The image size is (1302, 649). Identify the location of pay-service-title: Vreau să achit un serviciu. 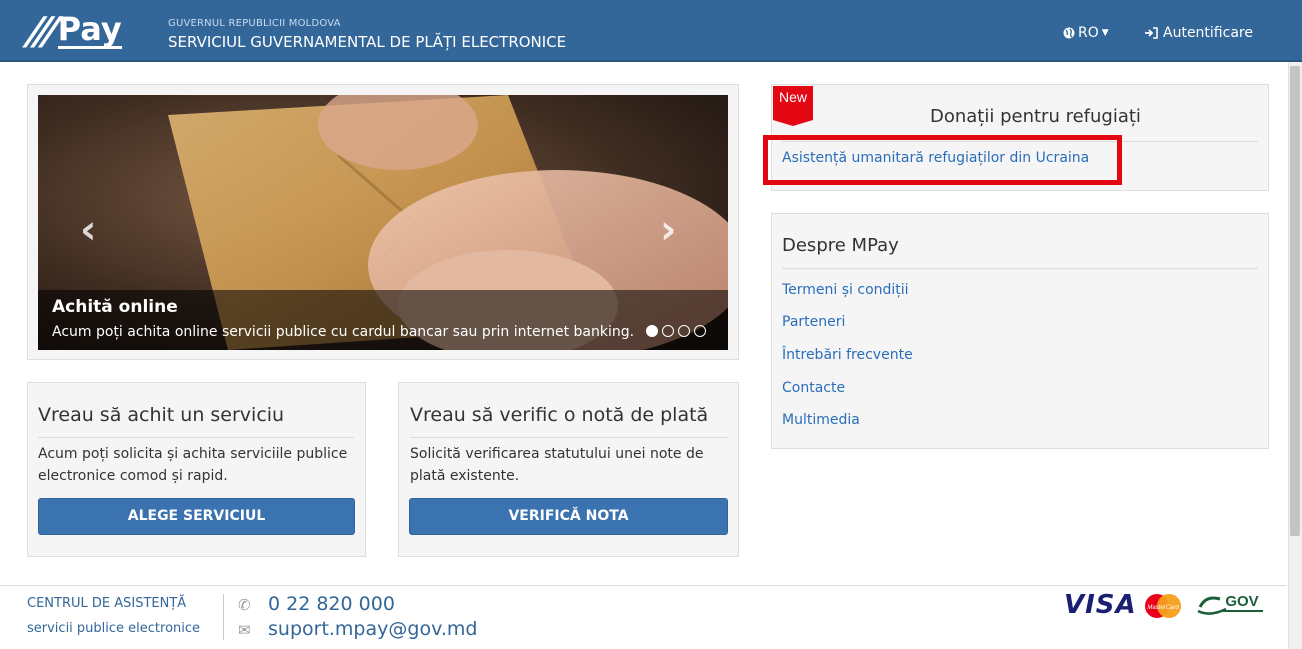
(161, 415).